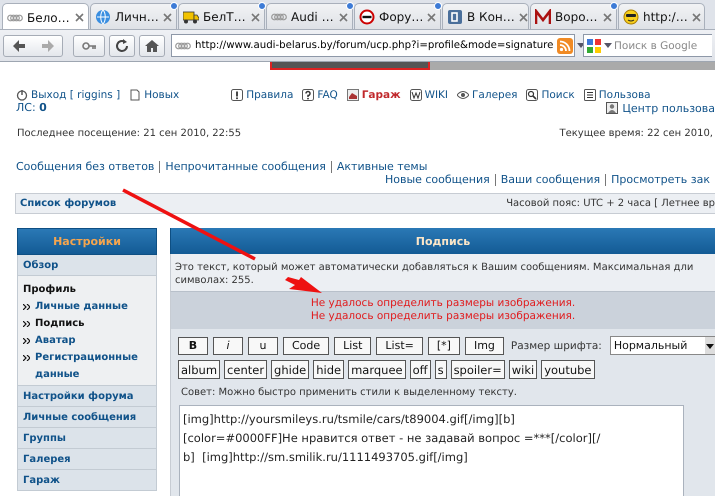 The width and height of the screenshot is (715, 496). I want to click on tag-button: center, so click(246, 369).